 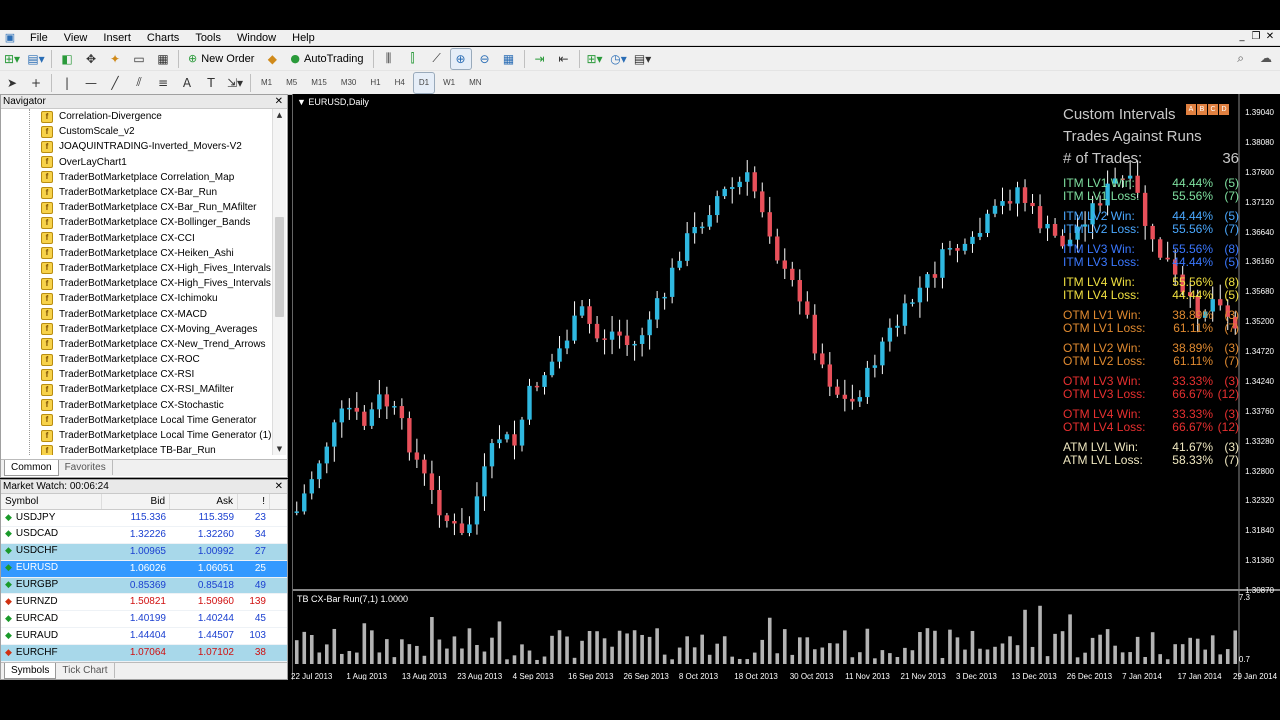 I want to click on navigator-icon: ✦, so click(x=115, y=59).